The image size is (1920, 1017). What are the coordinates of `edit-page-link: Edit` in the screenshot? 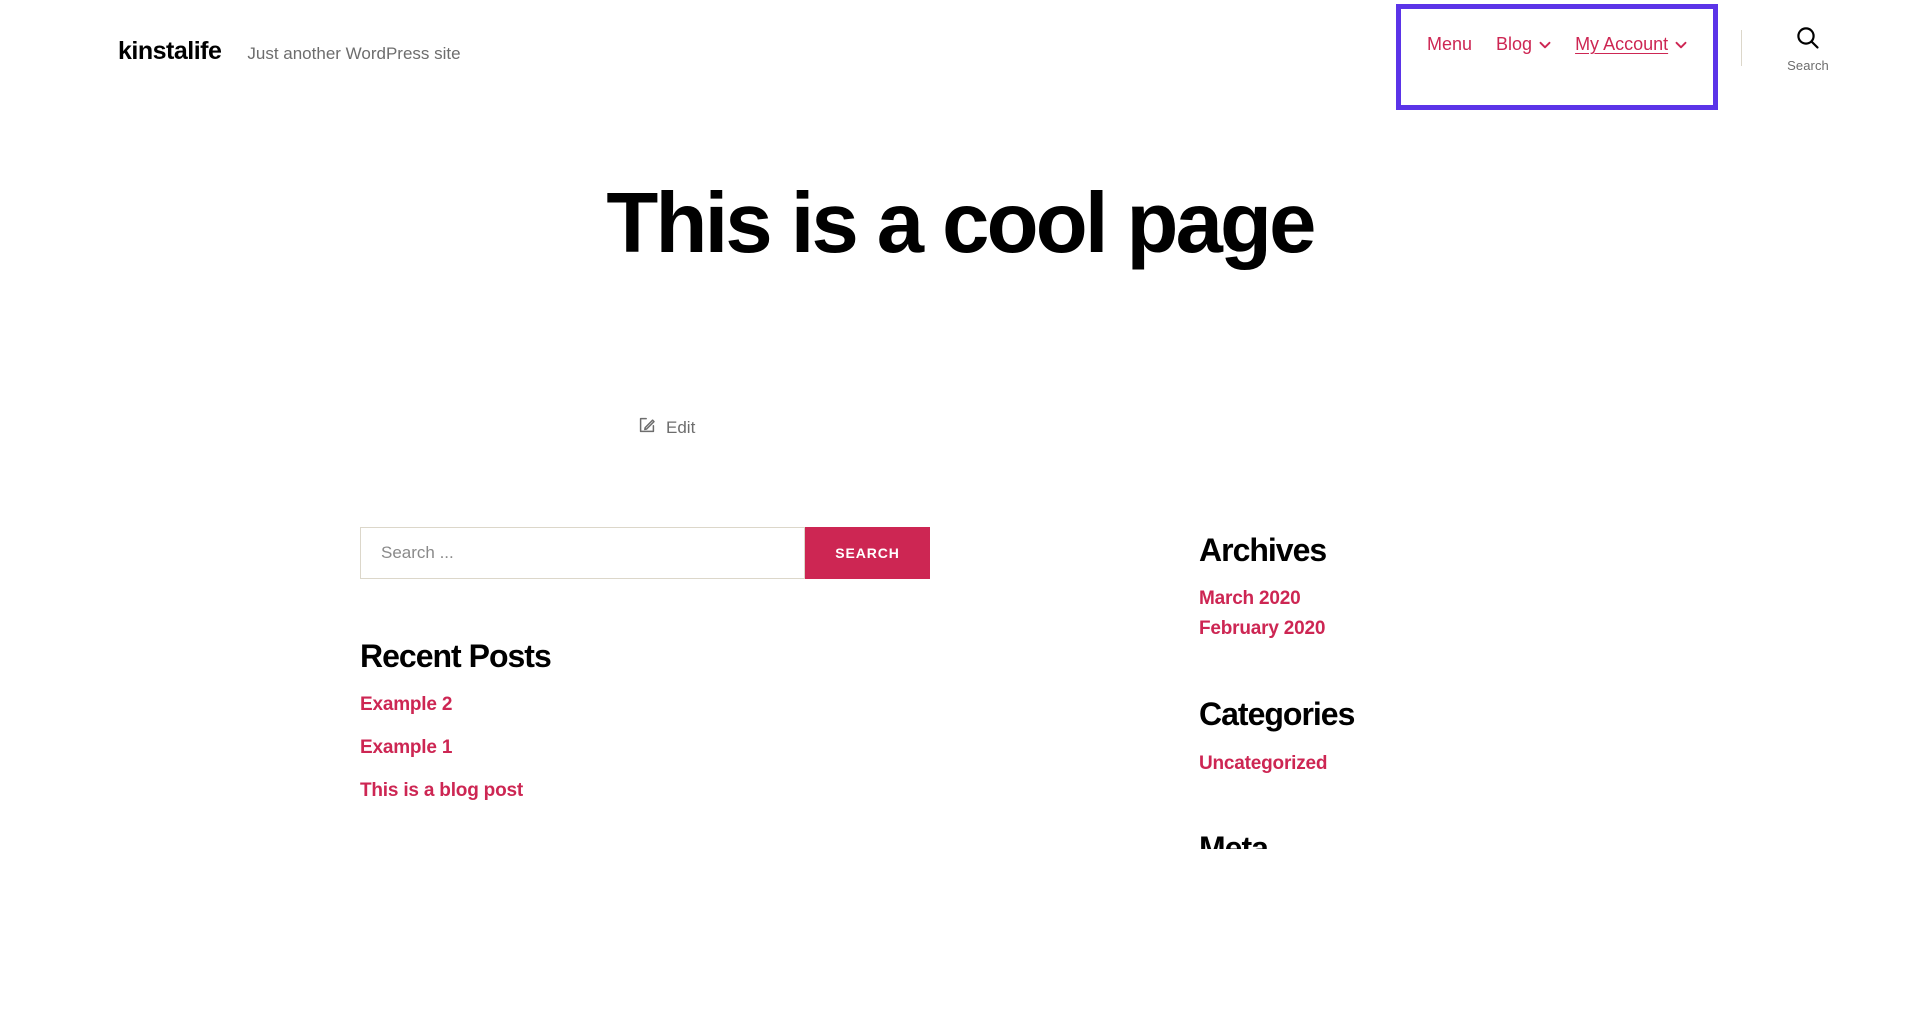 It's located at (666, 427).